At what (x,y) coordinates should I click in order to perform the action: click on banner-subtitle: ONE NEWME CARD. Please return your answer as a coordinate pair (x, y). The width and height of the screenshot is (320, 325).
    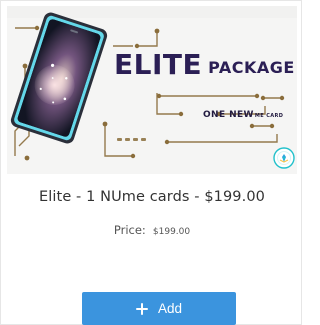
    Looking at the image, I should click on (243, 115).